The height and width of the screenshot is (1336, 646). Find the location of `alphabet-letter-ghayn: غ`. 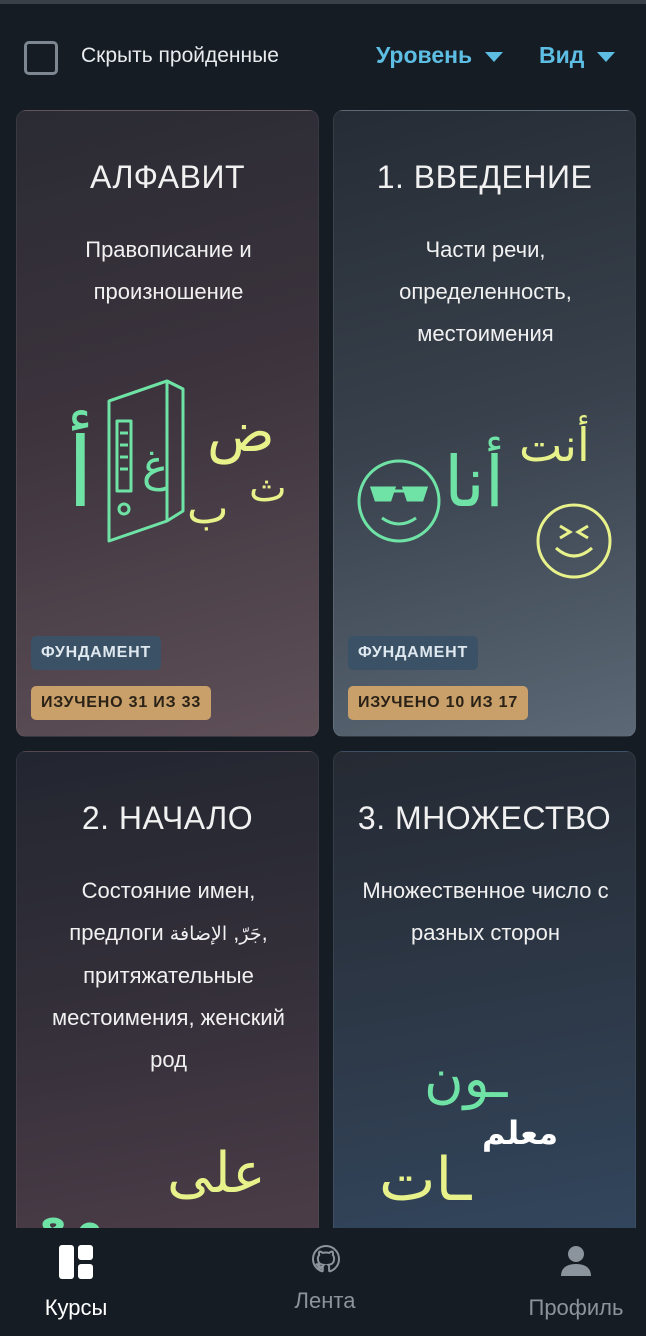

alphabet-letter-ghayn: غ is located at coordinates (155, 466).